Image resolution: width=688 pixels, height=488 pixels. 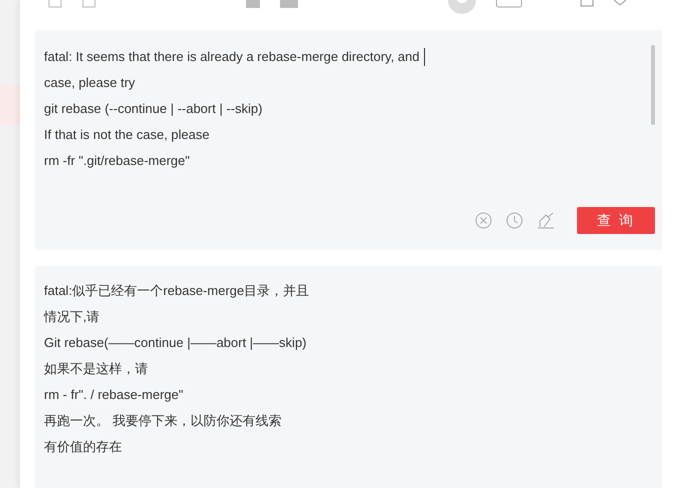 What do you see at coordinates (90, 83) in the screenshot?
I see `source-line: case, please try` at bounding box center [90, 83].